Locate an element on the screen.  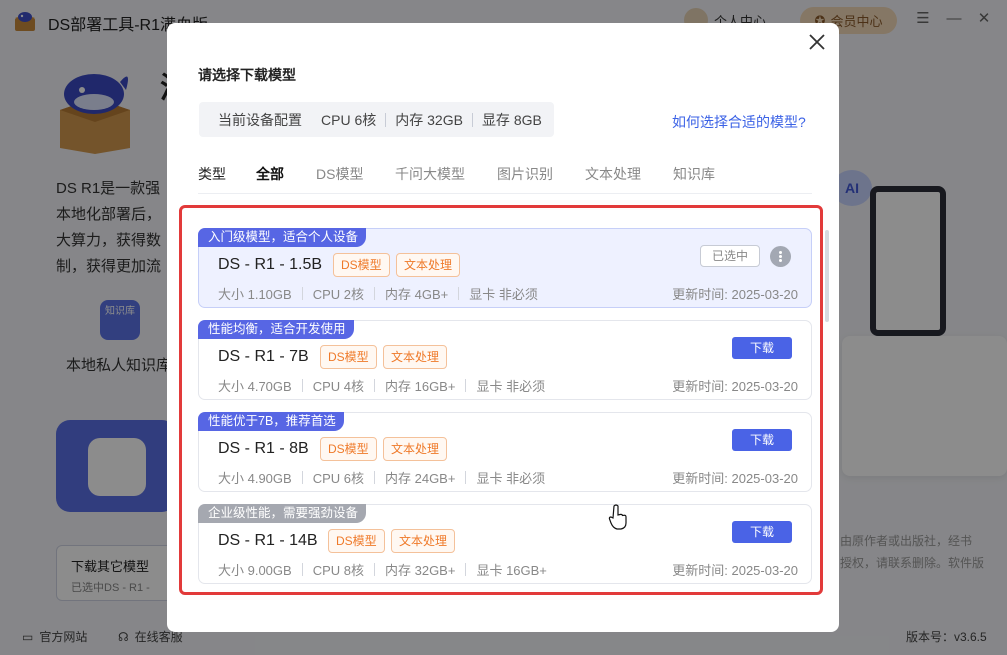
dialog-title: 请选择下载模型 is located at coordinates (247, 75).